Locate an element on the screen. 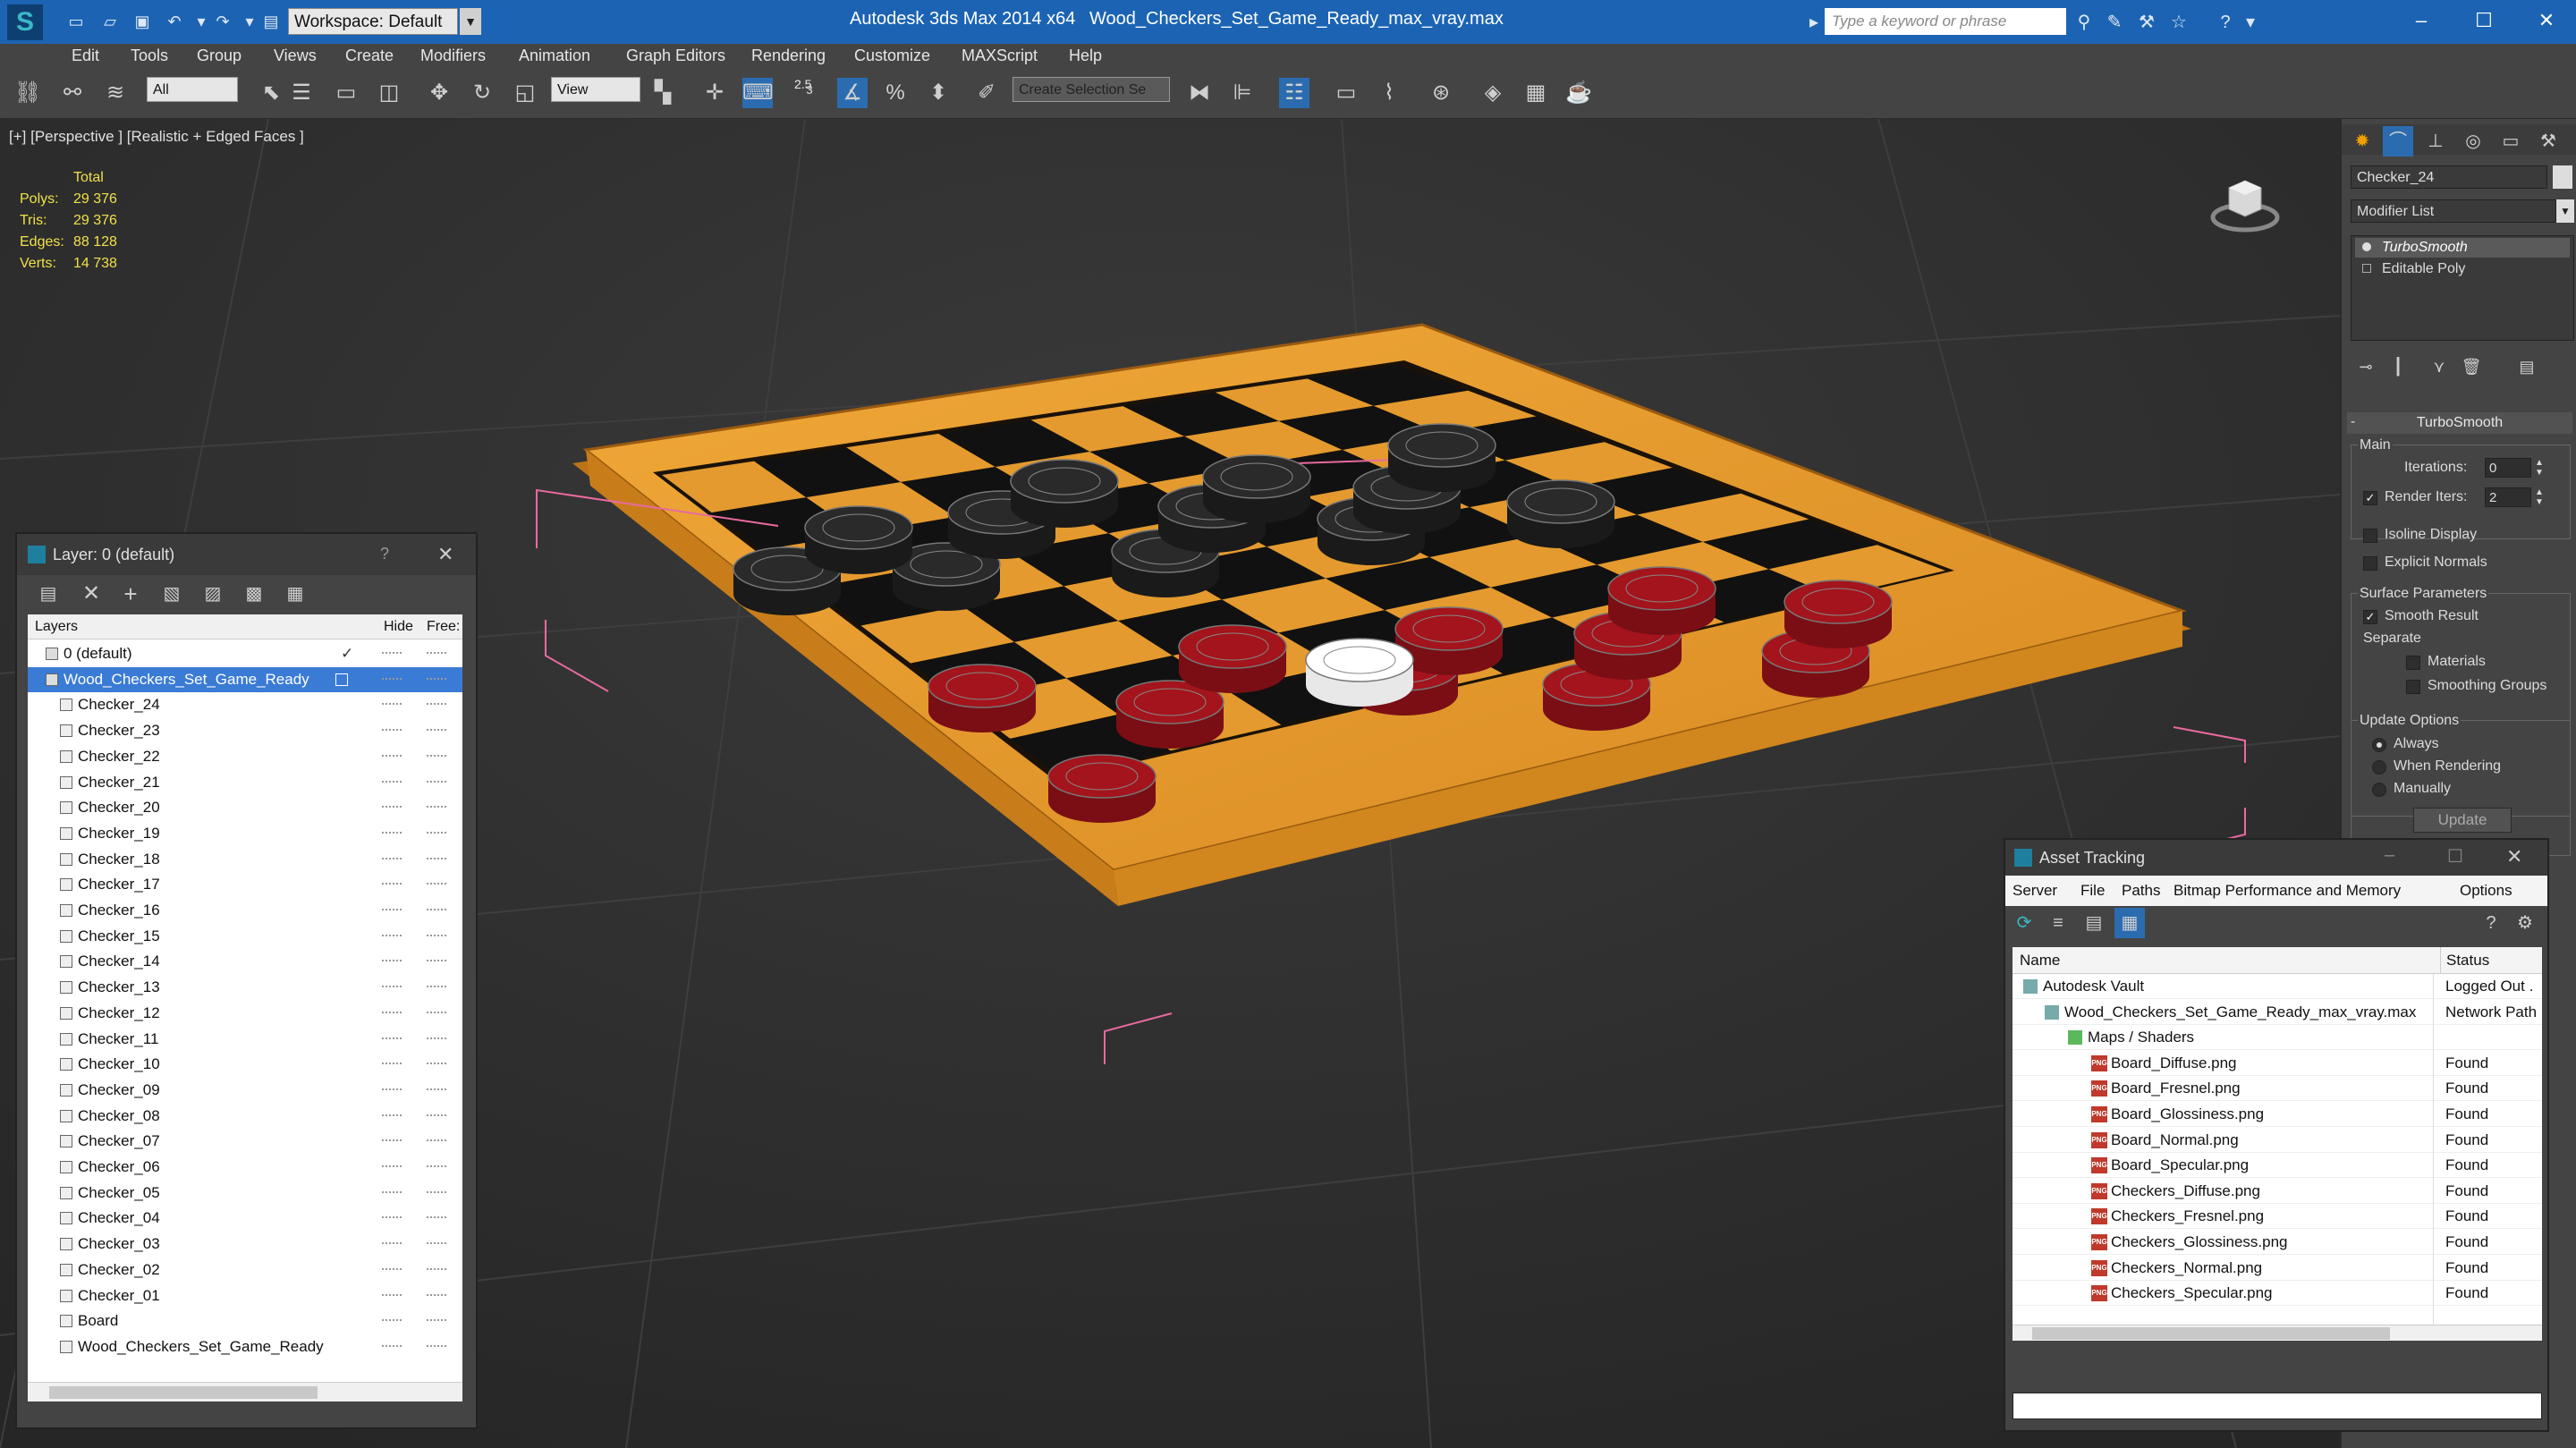 Image resolution: width=2576 pixels, height=1448 pixels. redo-dropdown-icon: ▾ is located at coordinates (249, 21).